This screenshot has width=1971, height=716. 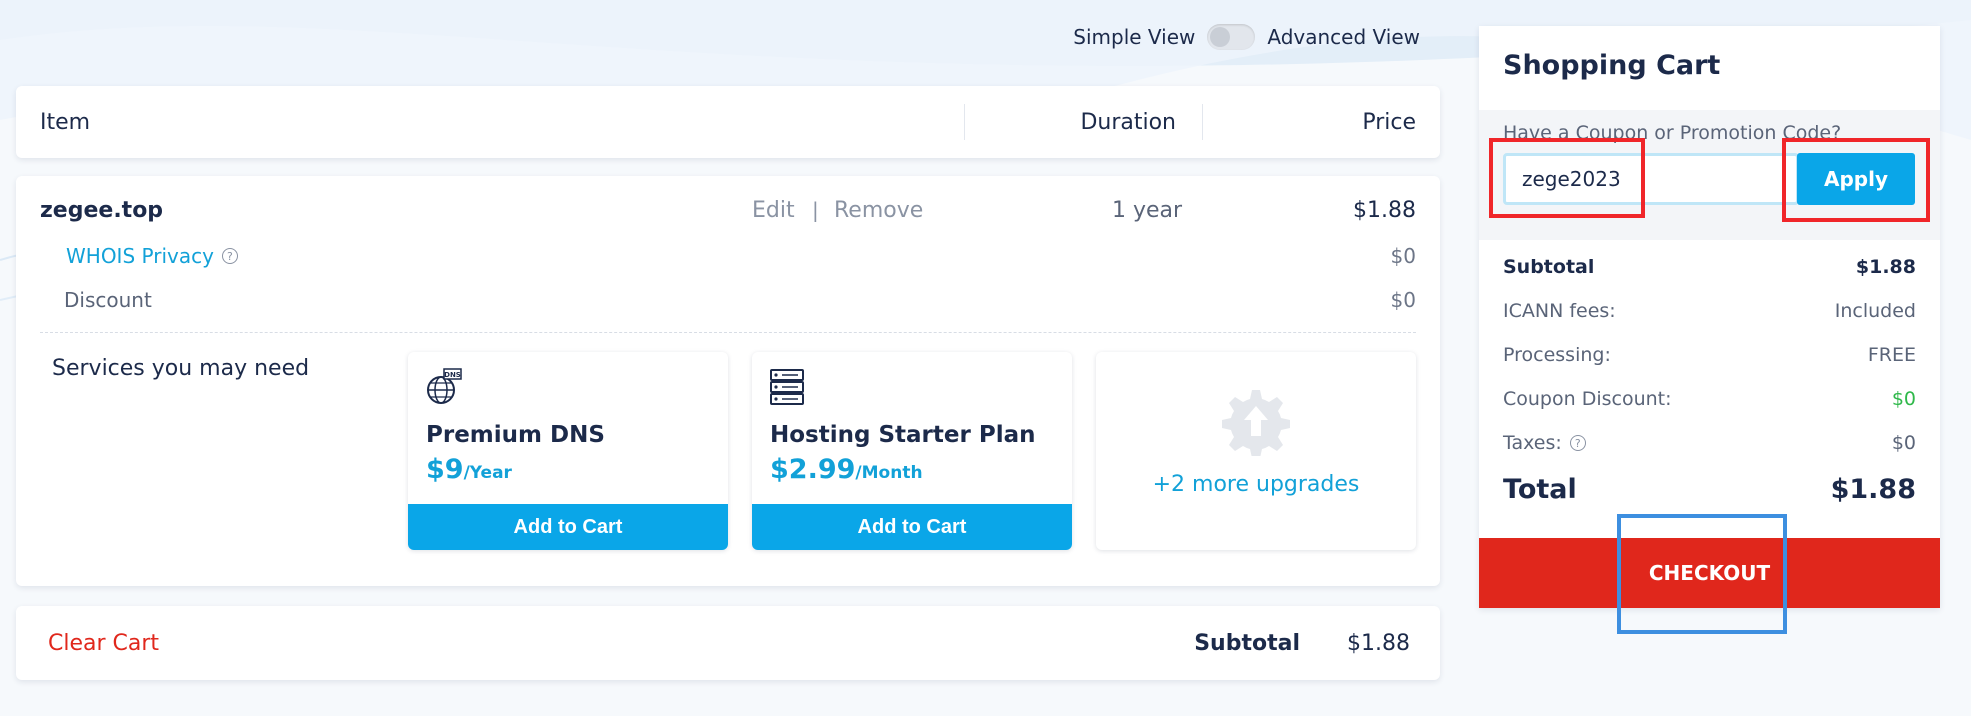 What do you see at coordinates (487, 473) in the screenshot?
I see `service-price-period: /Year` at bounding box center [487, 473].